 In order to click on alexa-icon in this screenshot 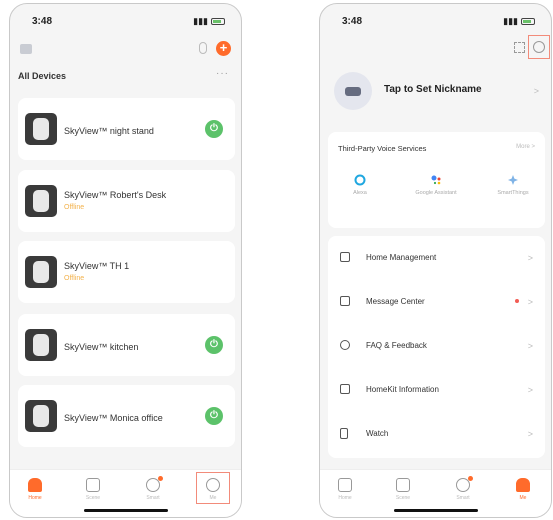, I will do `click(360, 180)`.